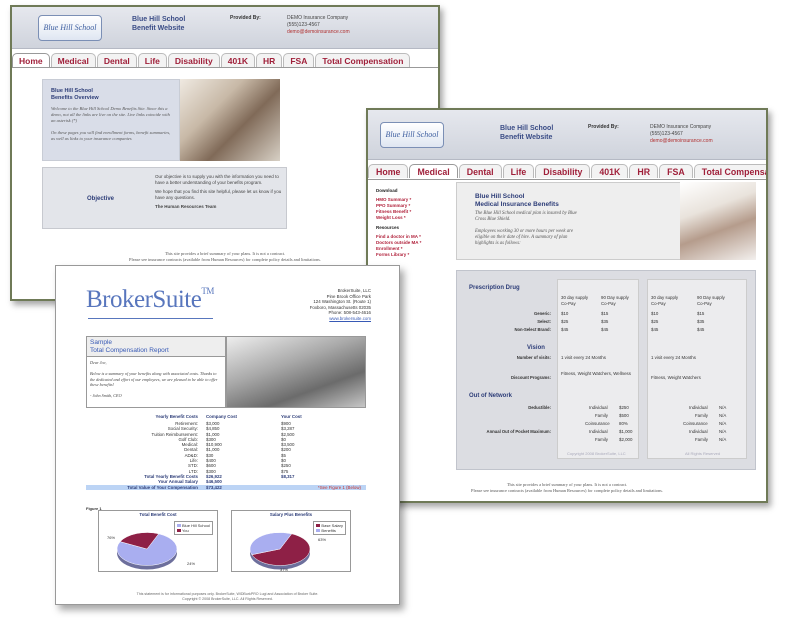 The height and width of the screenshot is (618, 785). What do you see at coordinates (518, 431) in the screenshot?
I see `oon-row-label: Annual Out of Pocket Maximum:` at bounding box center [518, 431].